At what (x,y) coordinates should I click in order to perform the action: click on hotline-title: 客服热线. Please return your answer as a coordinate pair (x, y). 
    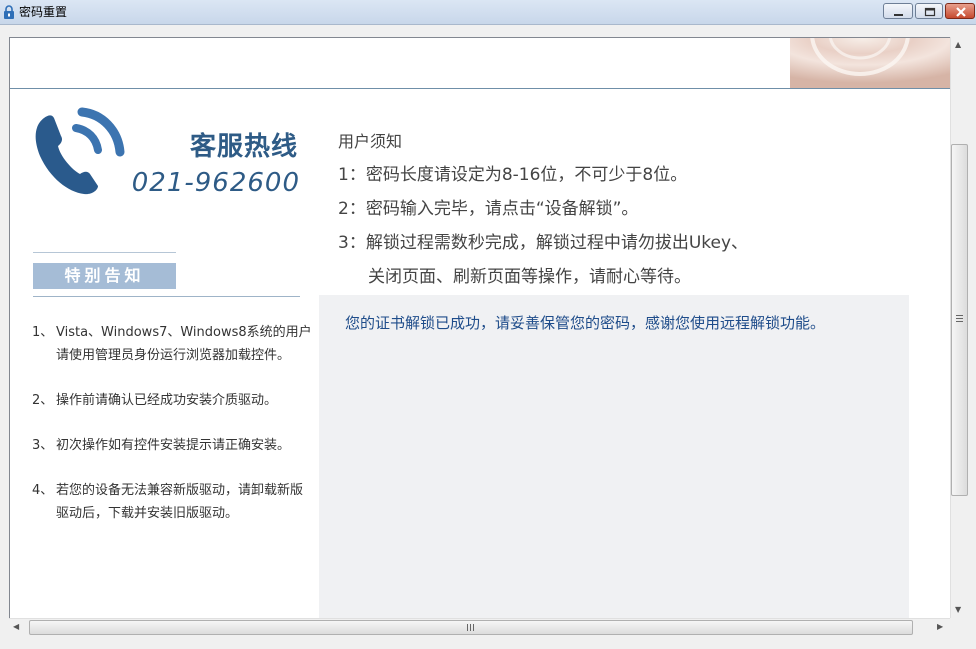
    Looking at the image, I should click on (243, 147).